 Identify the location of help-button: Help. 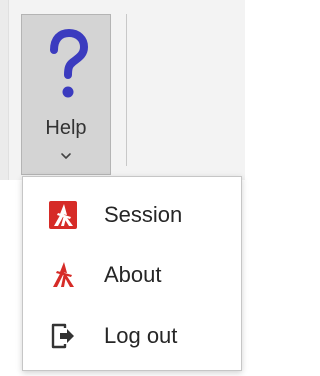
(66, 94).